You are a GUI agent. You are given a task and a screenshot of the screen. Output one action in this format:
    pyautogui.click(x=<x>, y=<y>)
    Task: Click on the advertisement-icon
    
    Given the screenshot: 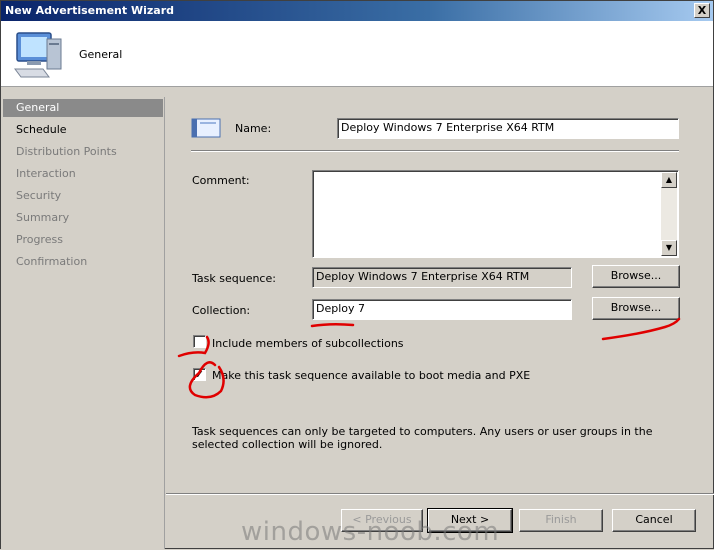 What is the action you would take?
    pyautogui.click(x=206, y=128)
    